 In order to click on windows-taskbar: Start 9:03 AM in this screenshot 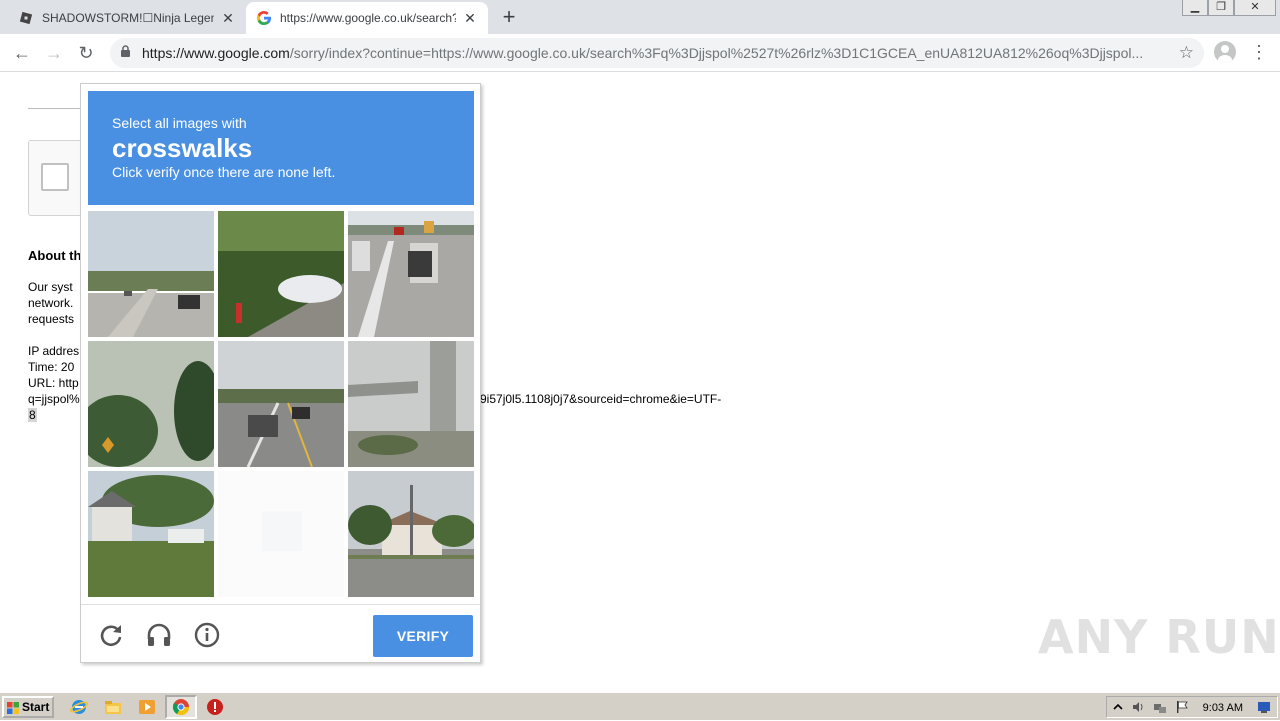, I will do `click(640, 706)`.